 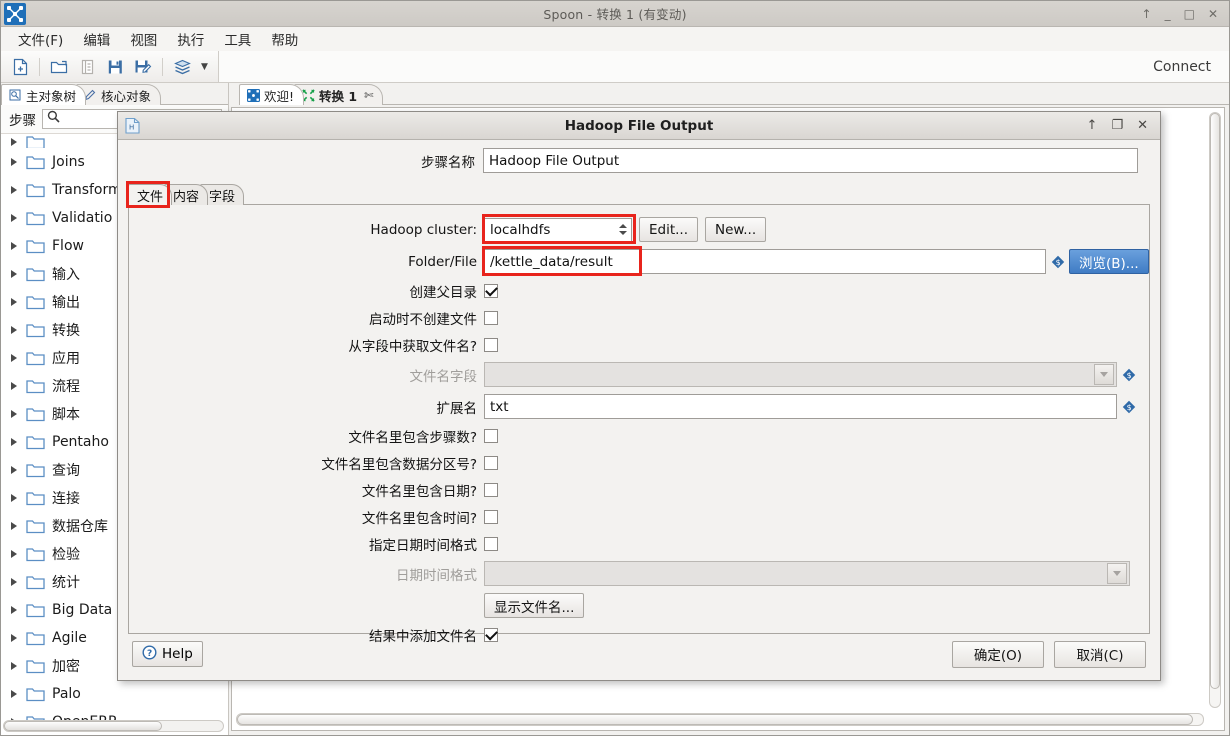 What do you see at coordinates (491, 463) in the screenshot?
I see `include-partnr-checkbox` at bounding box center [491, 463].